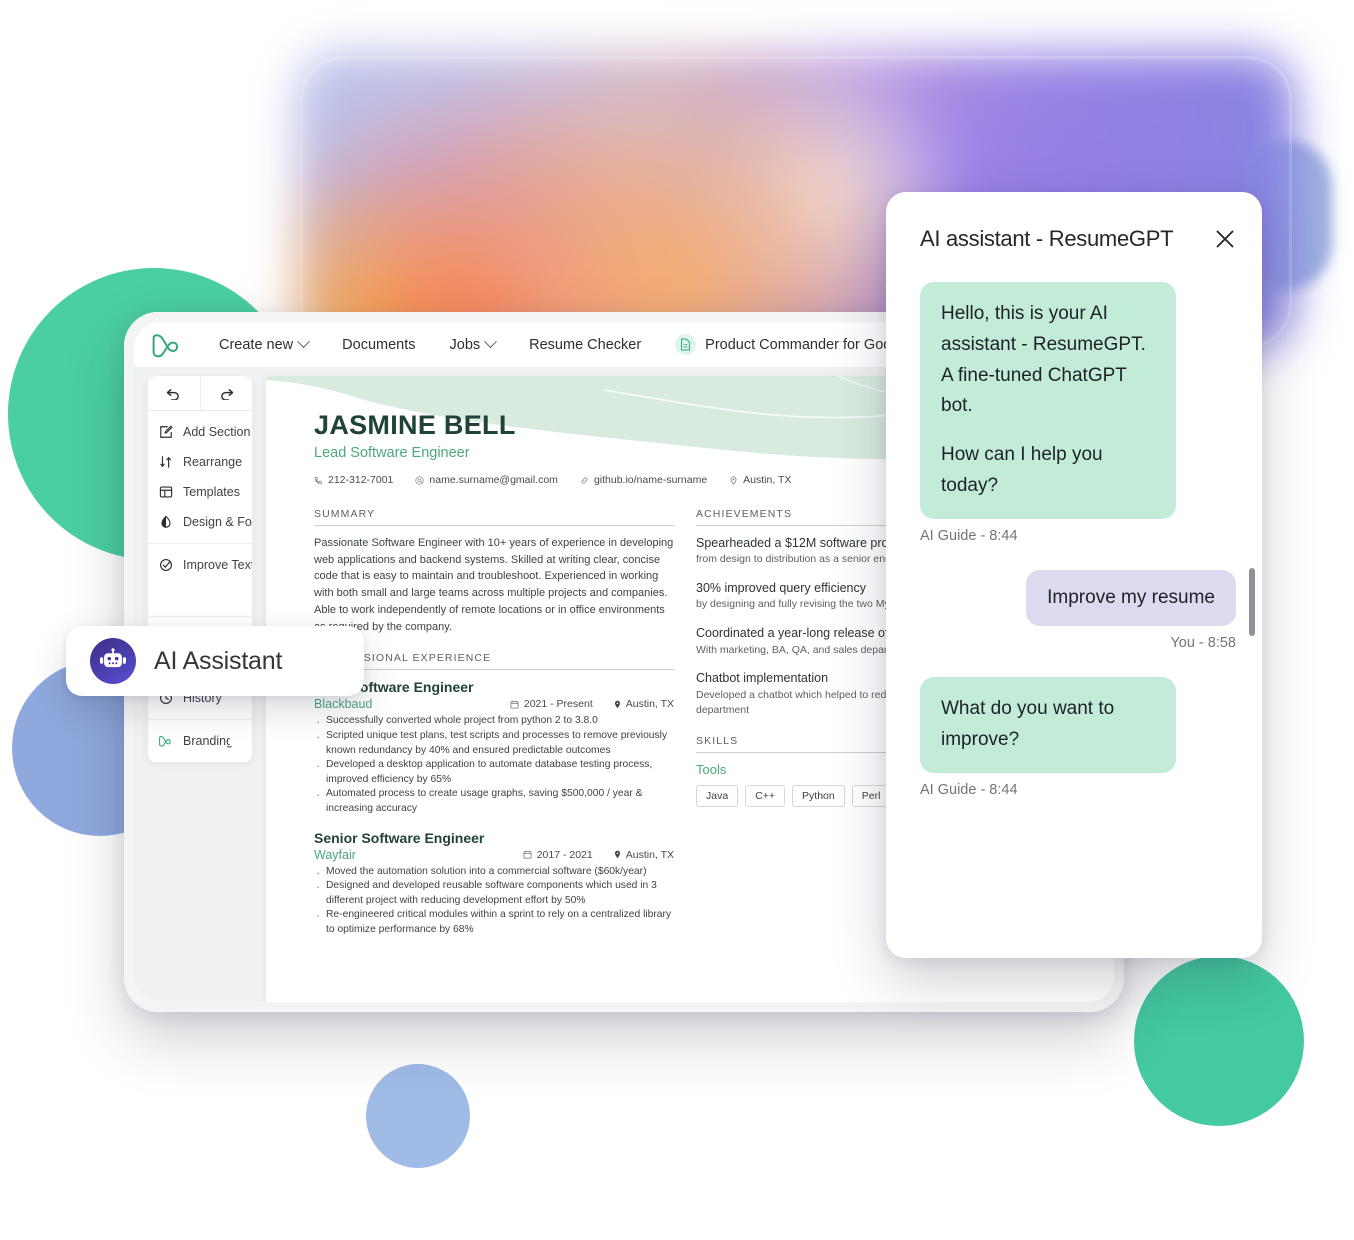  Describe the element at coordinates (494, 855) in the screenshot. I see `job-meta: Wayfair 2017 - 2021 Austin, TX` at that location.